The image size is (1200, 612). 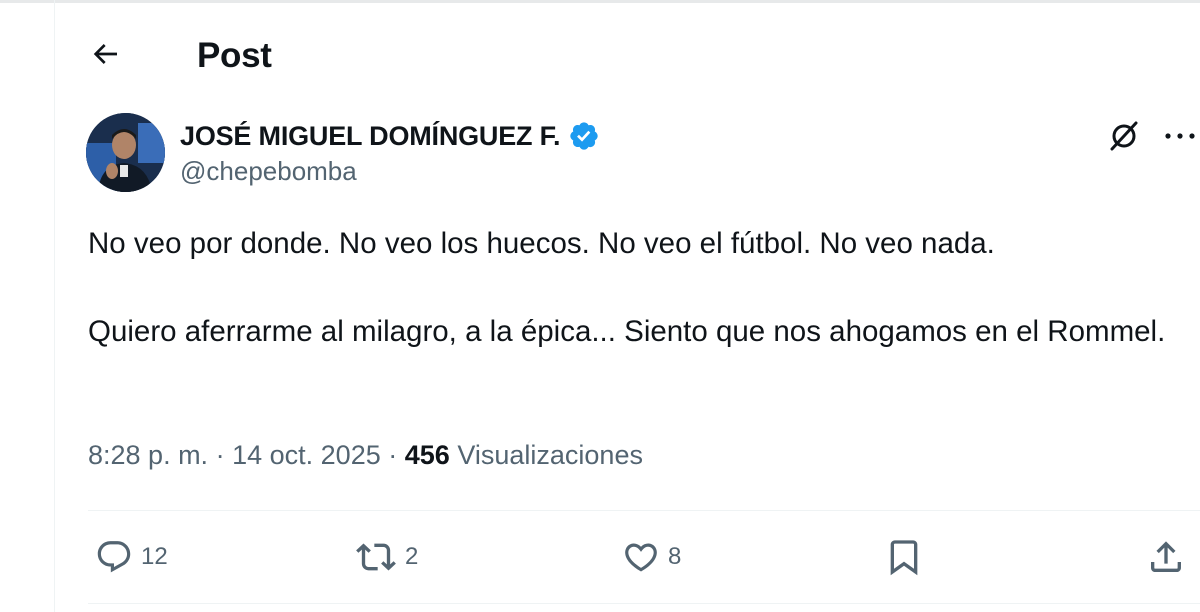 What do you see at coordinates (114, 557) in the screenshot?
I see `reply-icon` at bounding box center [114, 557].